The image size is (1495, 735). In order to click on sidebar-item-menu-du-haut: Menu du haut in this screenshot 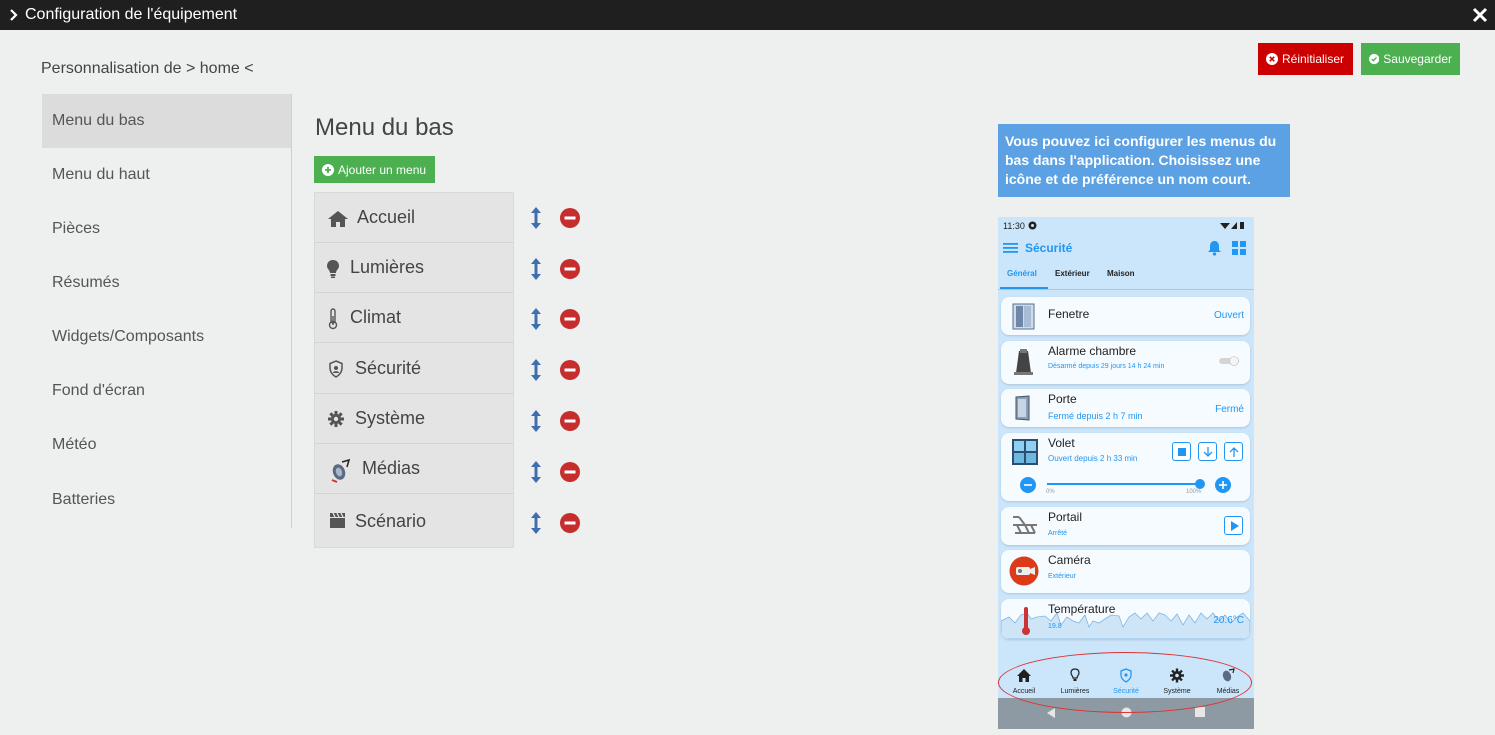, I will do `click(166, 175)`.